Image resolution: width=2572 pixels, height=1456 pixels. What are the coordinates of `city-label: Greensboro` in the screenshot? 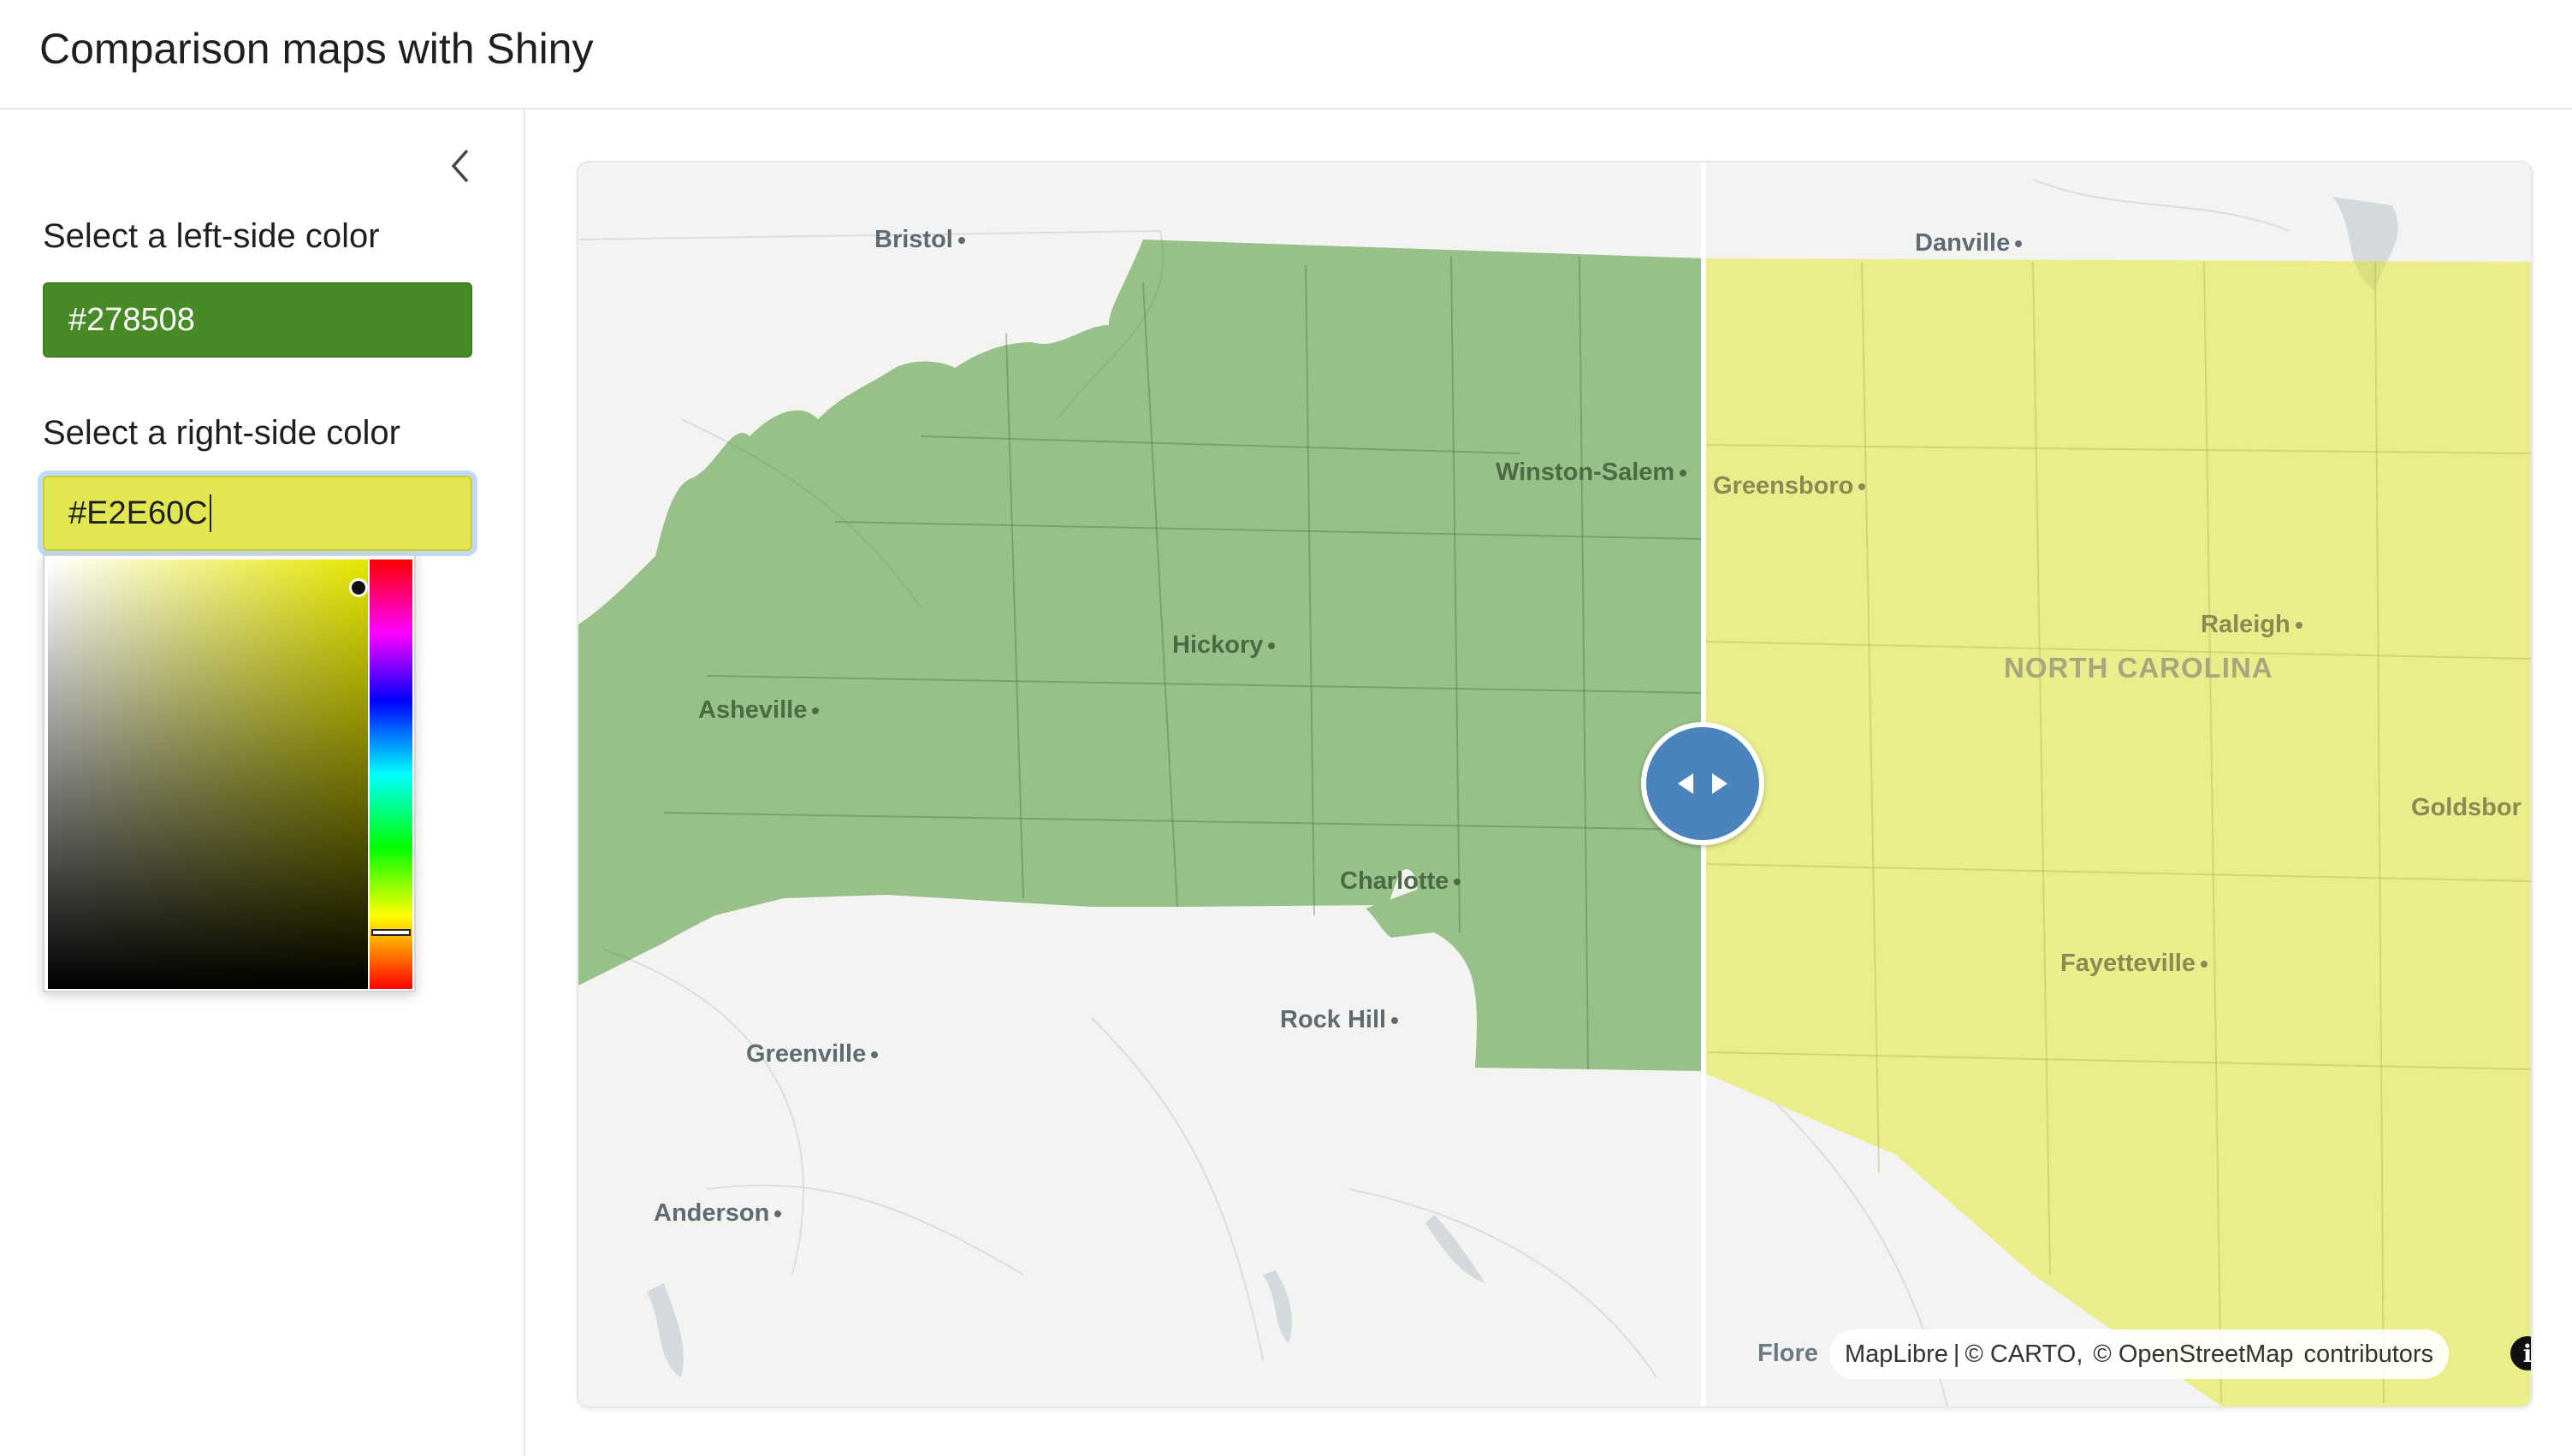 It's located at (1789, 486).